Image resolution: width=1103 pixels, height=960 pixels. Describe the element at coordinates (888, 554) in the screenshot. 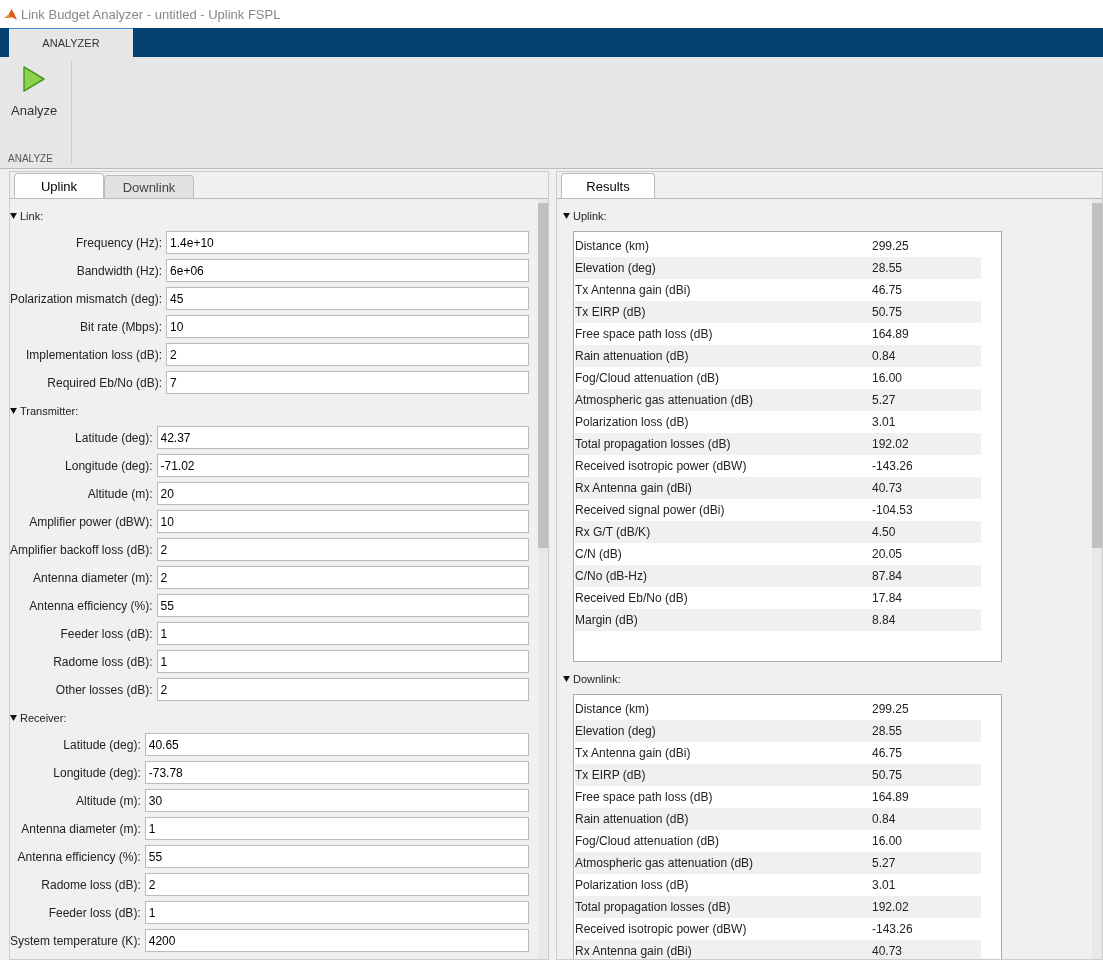

I see `table-cell-text: 20.05` at that location.